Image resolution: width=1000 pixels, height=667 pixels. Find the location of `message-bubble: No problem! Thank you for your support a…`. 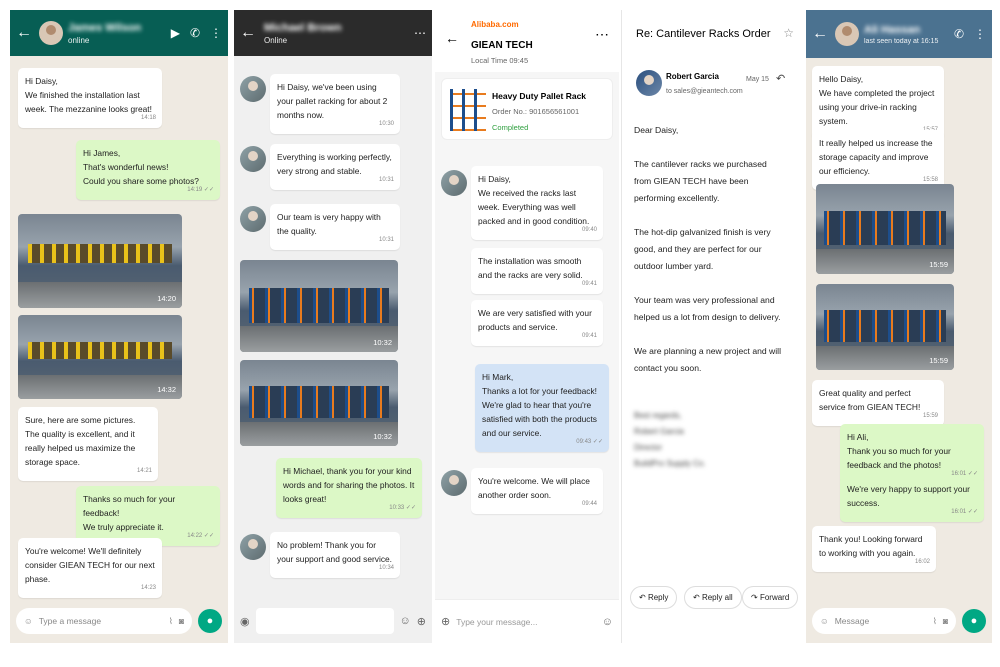

message-bubble: No problem! Thank you for your support a… is located at coordinates (335, 555).